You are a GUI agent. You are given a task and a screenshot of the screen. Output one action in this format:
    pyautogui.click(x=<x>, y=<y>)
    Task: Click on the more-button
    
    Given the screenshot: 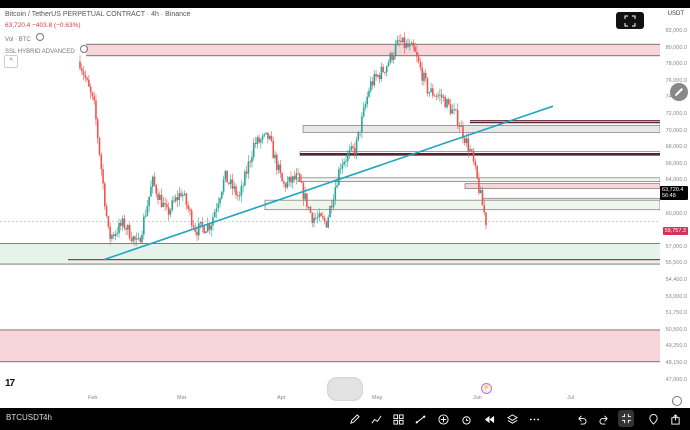 What is the action you would take?
    pyautogui.click(x=534, y=419)
    